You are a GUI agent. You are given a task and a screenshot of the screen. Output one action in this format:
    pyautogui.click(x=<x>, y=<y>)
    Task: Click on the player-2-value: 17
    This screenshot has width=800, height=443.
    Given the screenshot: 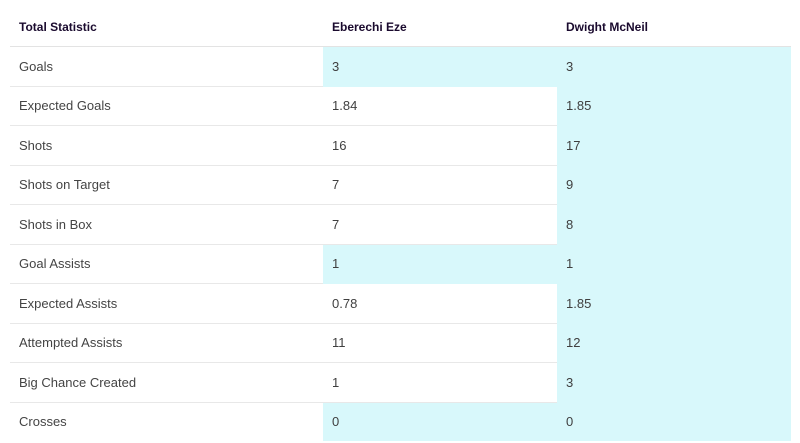 What is the action you would take?
    pyautogui.click(x=674, y=145)
    